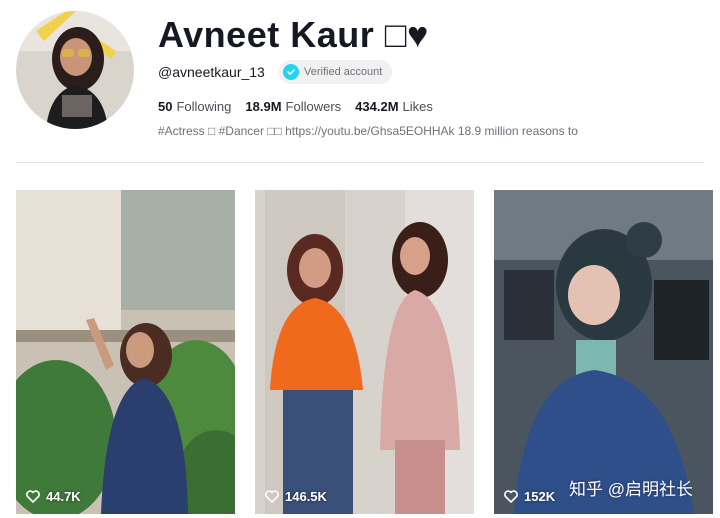 Image resolution: width=720 pixels, height=518 pixels. I want to click on watermark: 知乎 @启明社长, so click(631, 489).